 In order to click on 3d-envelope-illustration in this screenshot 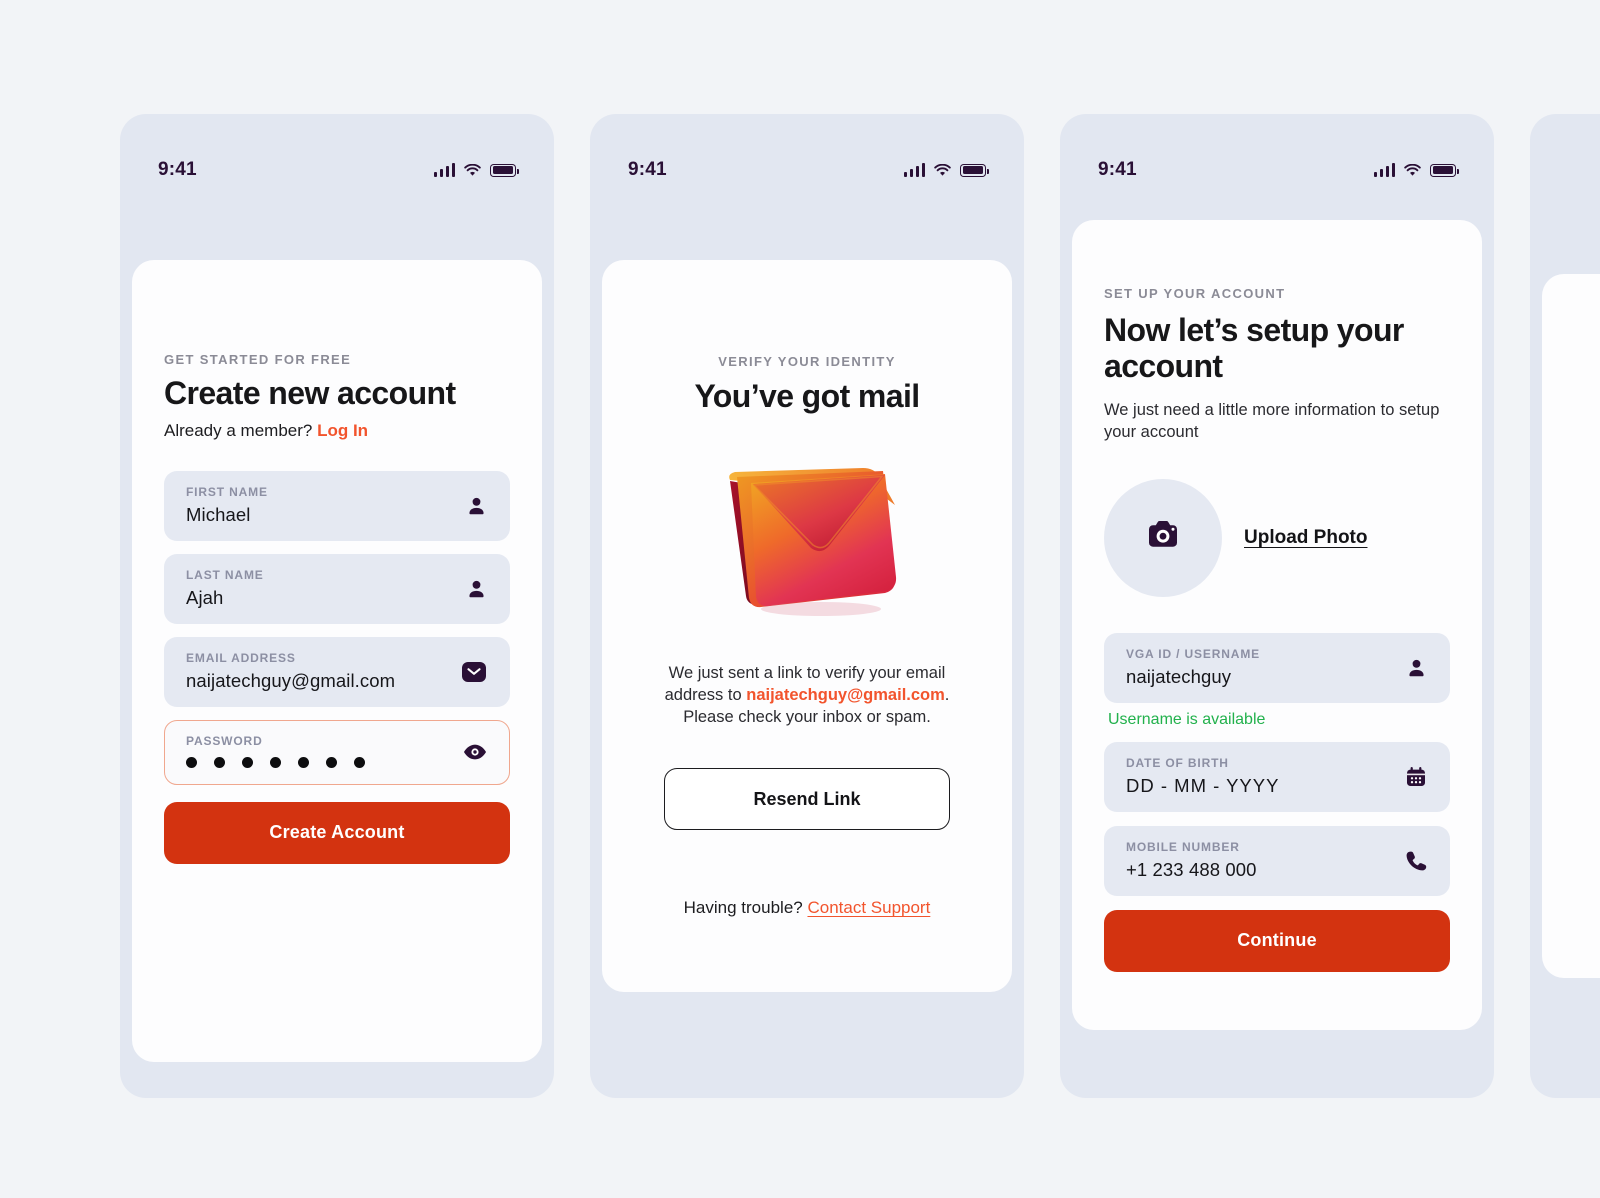, I will do `click(807, 539)`.